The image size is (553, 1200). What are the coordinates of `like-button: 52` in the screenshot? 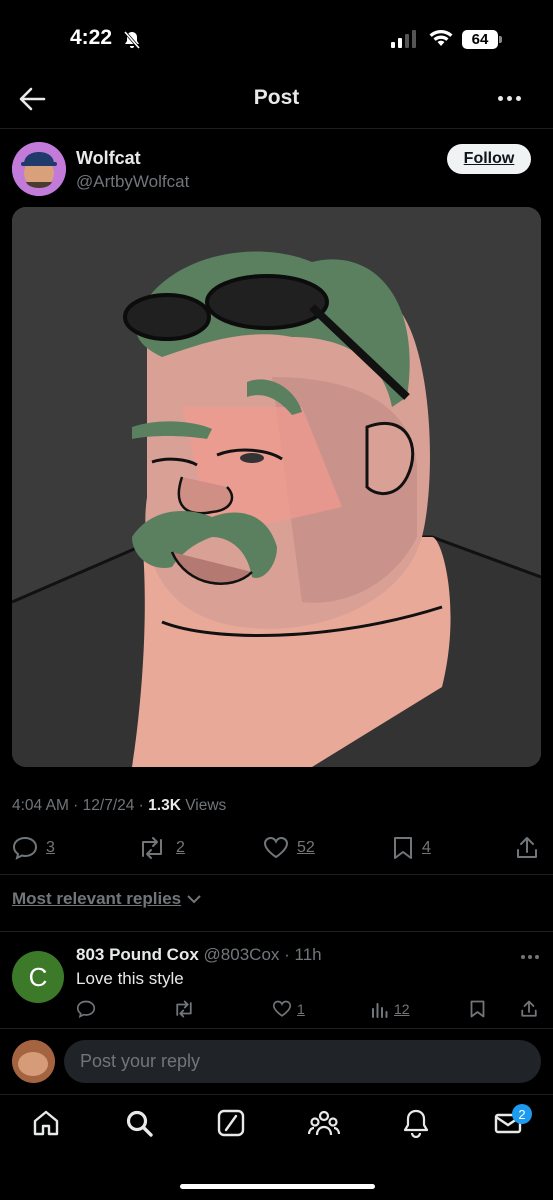 It's located at (289, 848).